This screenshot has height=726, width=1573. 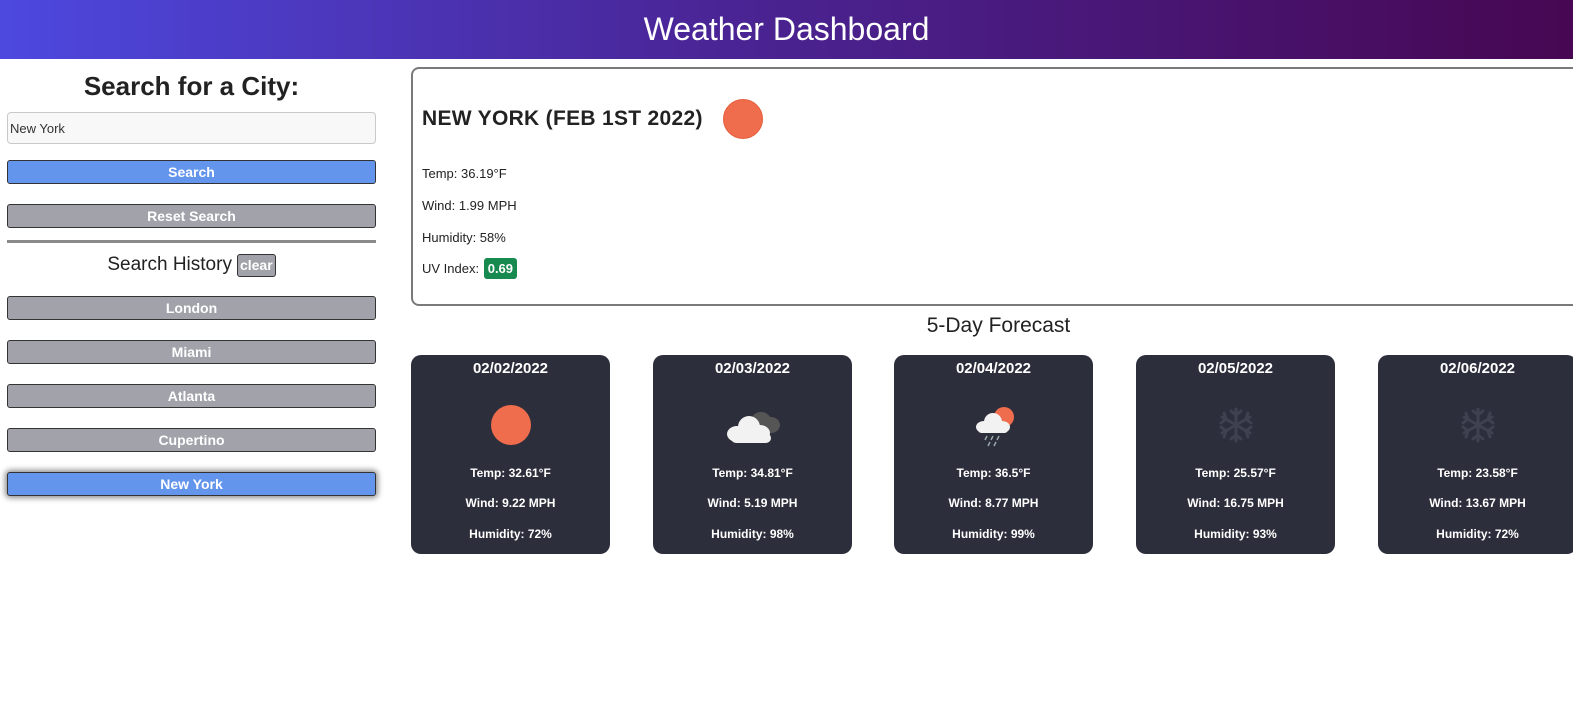 I want to click on uv-label: UV Index:, so click(x=451, y=268).